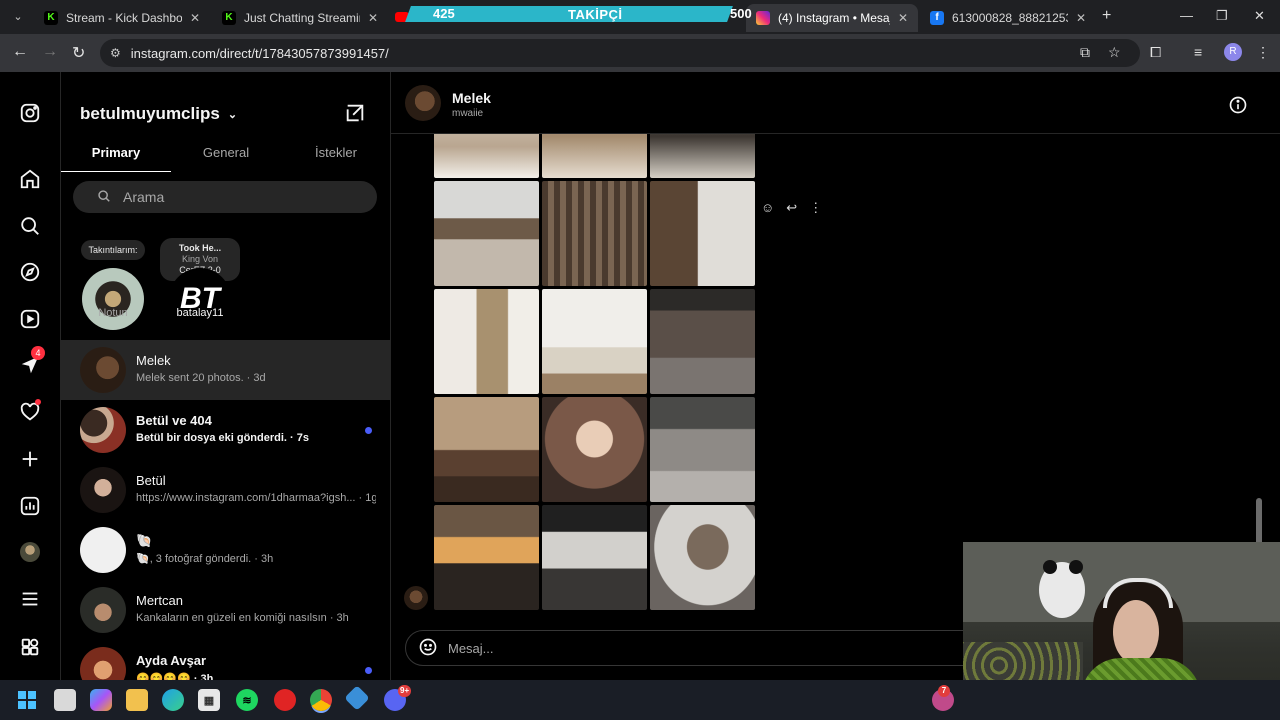  I want to click on note-bubble-own: Takıntılarım:, so click(113, 250).